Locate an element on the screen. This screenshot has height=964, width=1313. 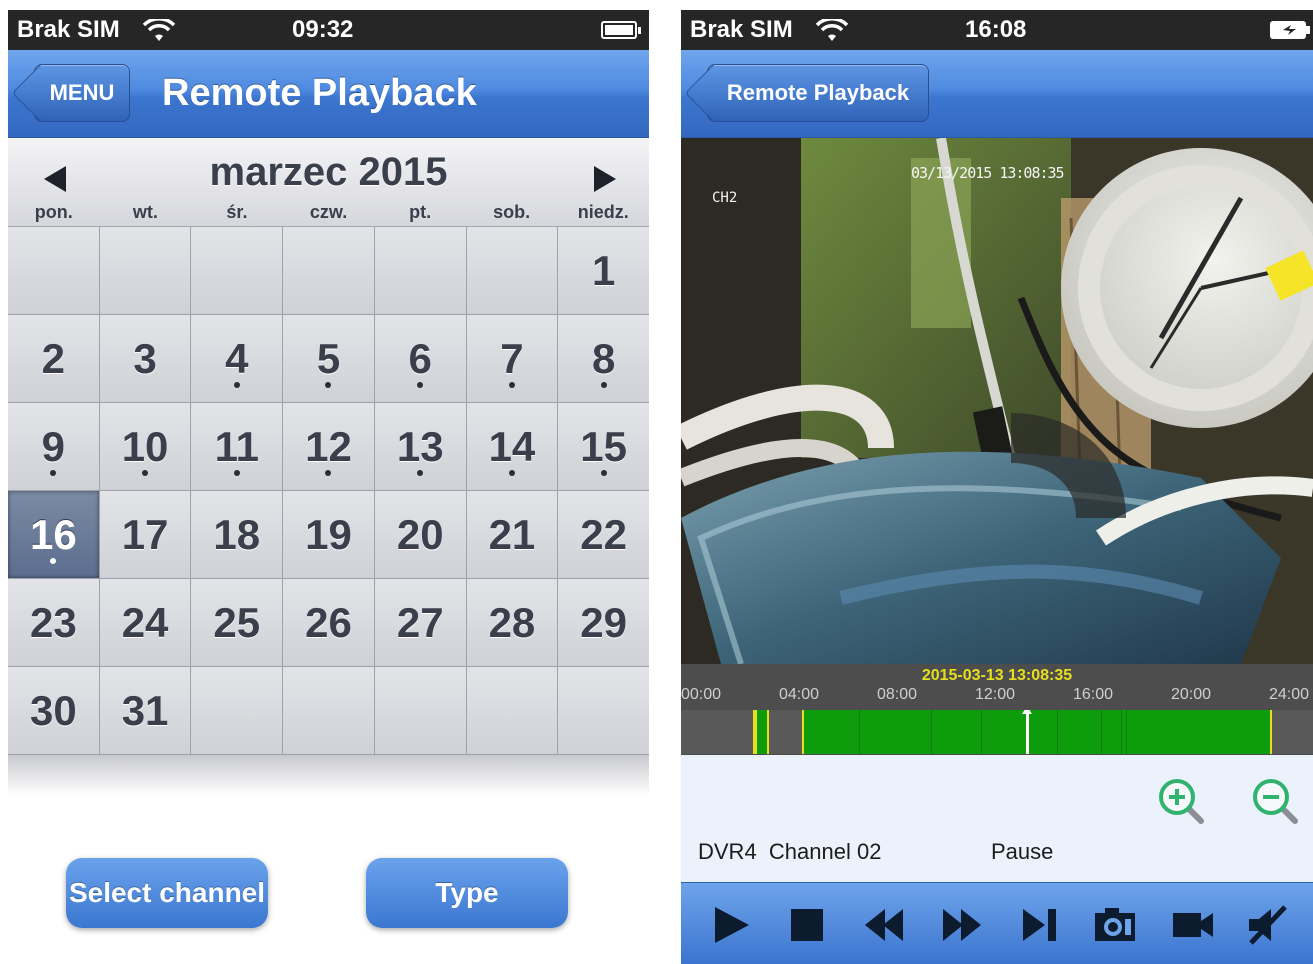
weekday-label: czw. is located at coordinates (328, 212).